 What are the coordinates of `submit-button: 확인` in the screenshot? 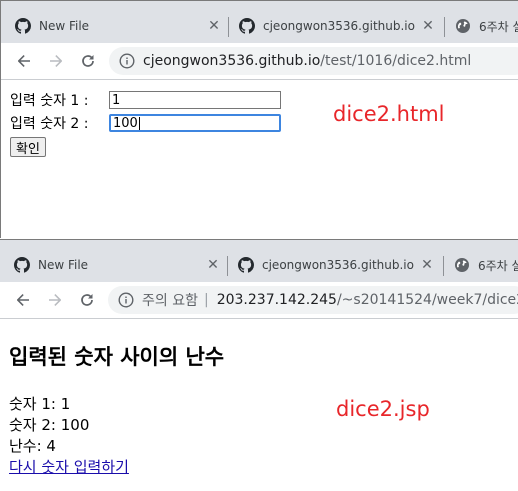 It's located at (28, 147).